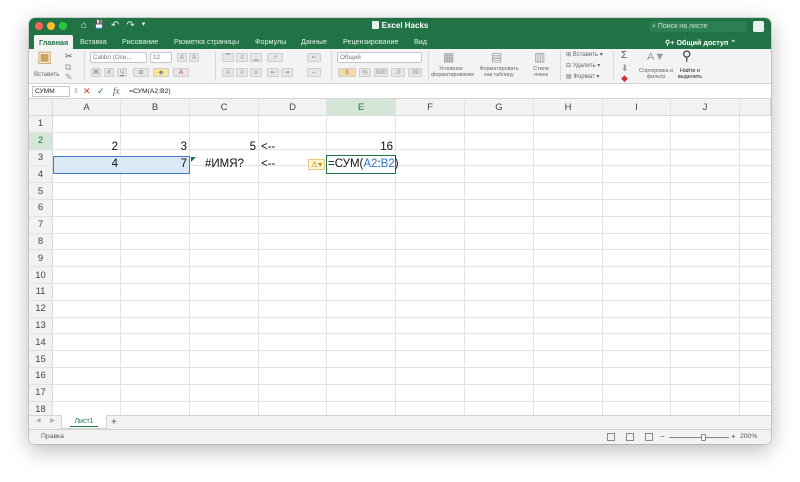 This screenshot has width=800, height=482. What do you see at coordinates (99, 25) in the screenshot?
I see `save-icon: 💾` at bounding box center [99, 25].